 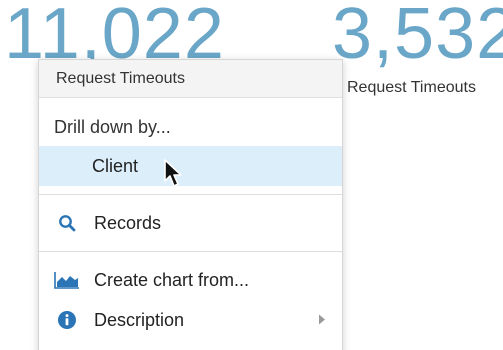 What do you see at coordinates (190, 166) in the screenshot?
I see `menu-item-client: Client` at bounding box center [190, 166].